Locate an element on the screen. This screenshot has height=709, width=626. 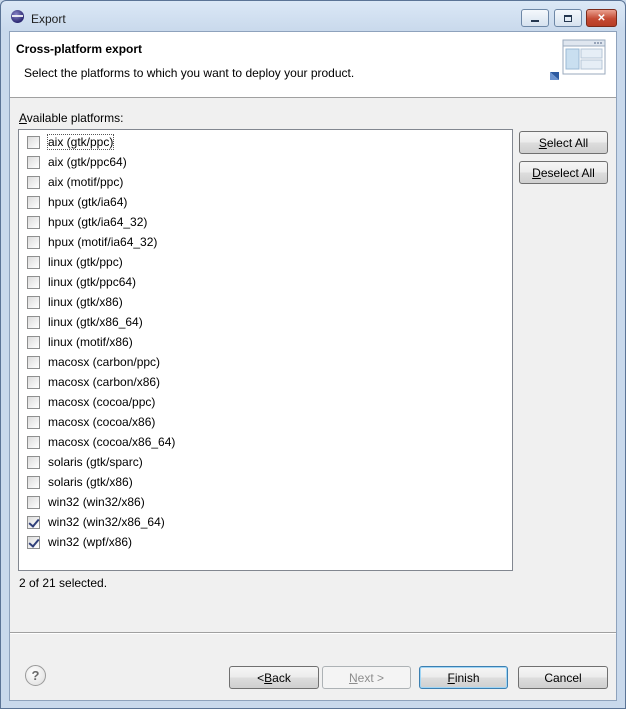
title-bar: Export ✕ is located at coordinates (313, 16).